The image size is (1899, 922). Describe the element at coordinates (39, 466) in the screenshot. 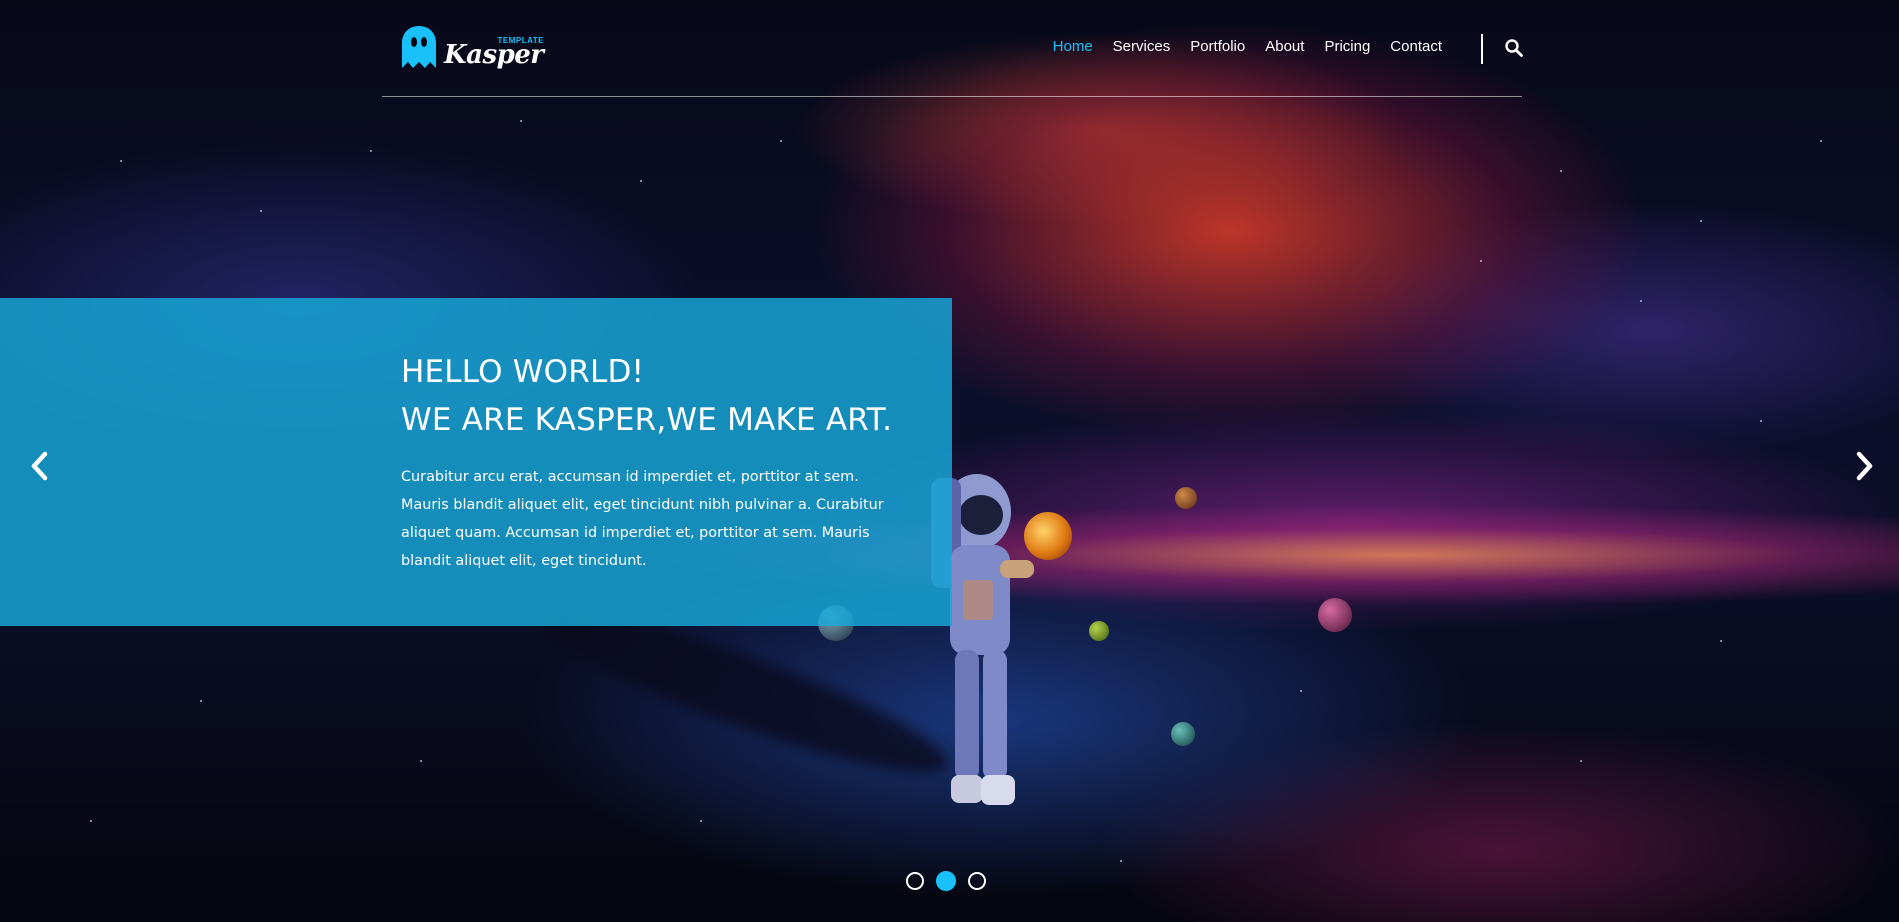

I see `chevron-left-icon` at that location.